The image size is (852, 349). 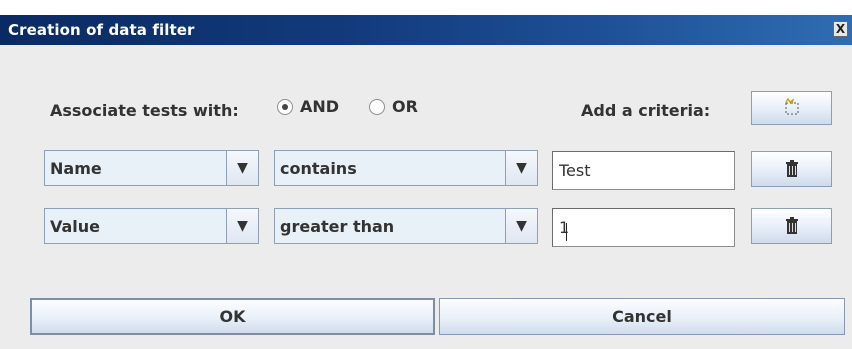 What do you see at coordinates (151, 168) in the screenshot?
I see `criteria-field-dropdown-1: Name ▼` at bounding box center [151, 168].